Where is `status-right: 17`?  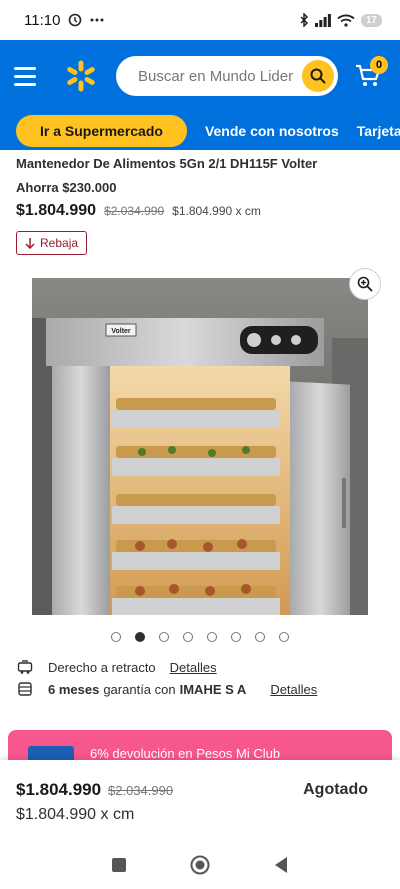 status-right: 17 is located at coordinates (340, 20).